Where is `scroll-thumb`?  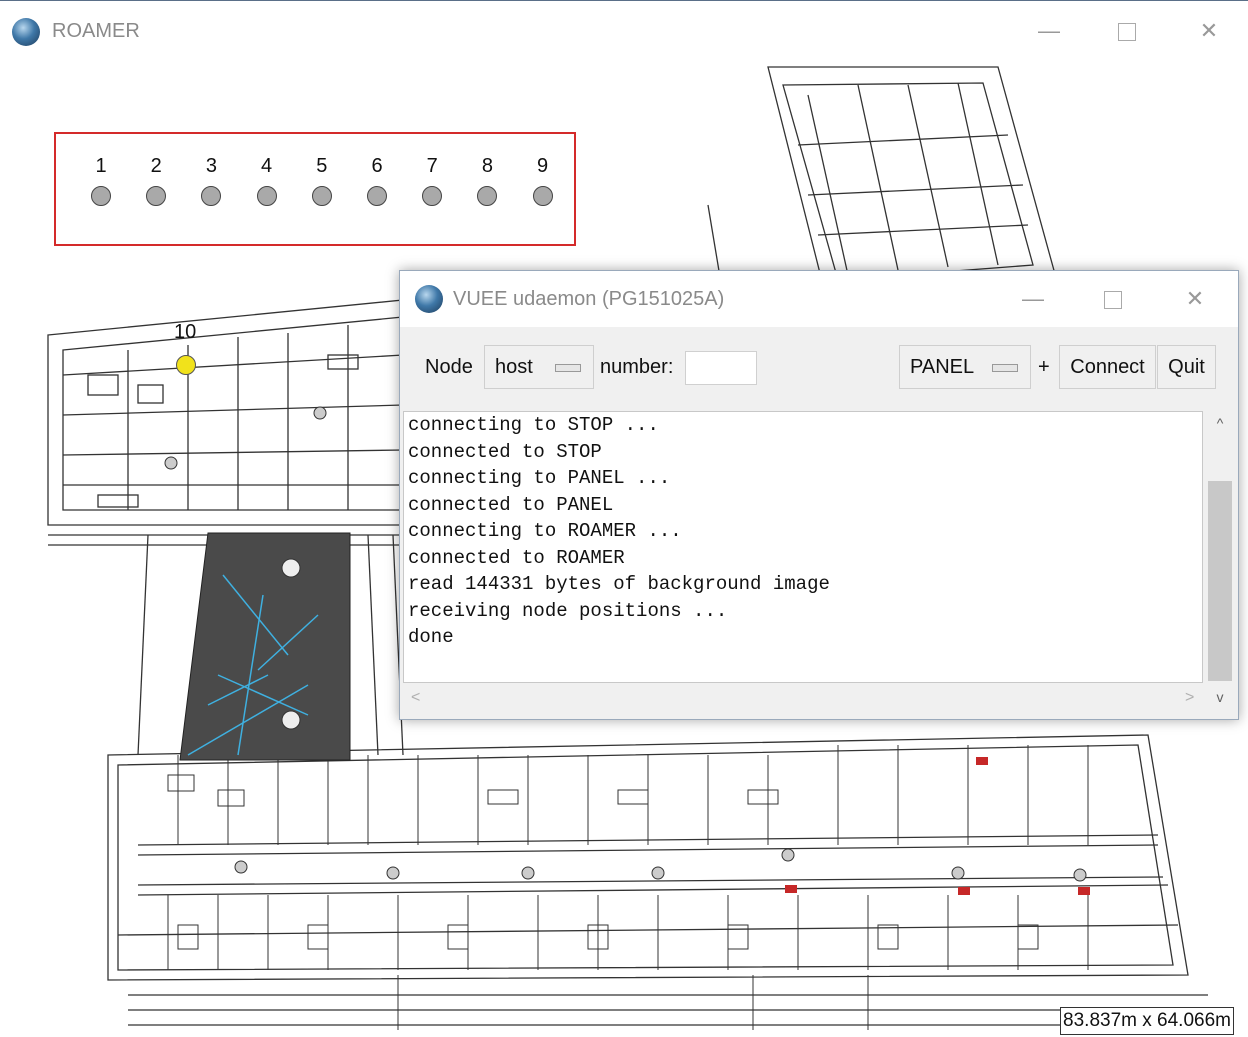
scroll-thumb is located at coordinates (1220, 581).